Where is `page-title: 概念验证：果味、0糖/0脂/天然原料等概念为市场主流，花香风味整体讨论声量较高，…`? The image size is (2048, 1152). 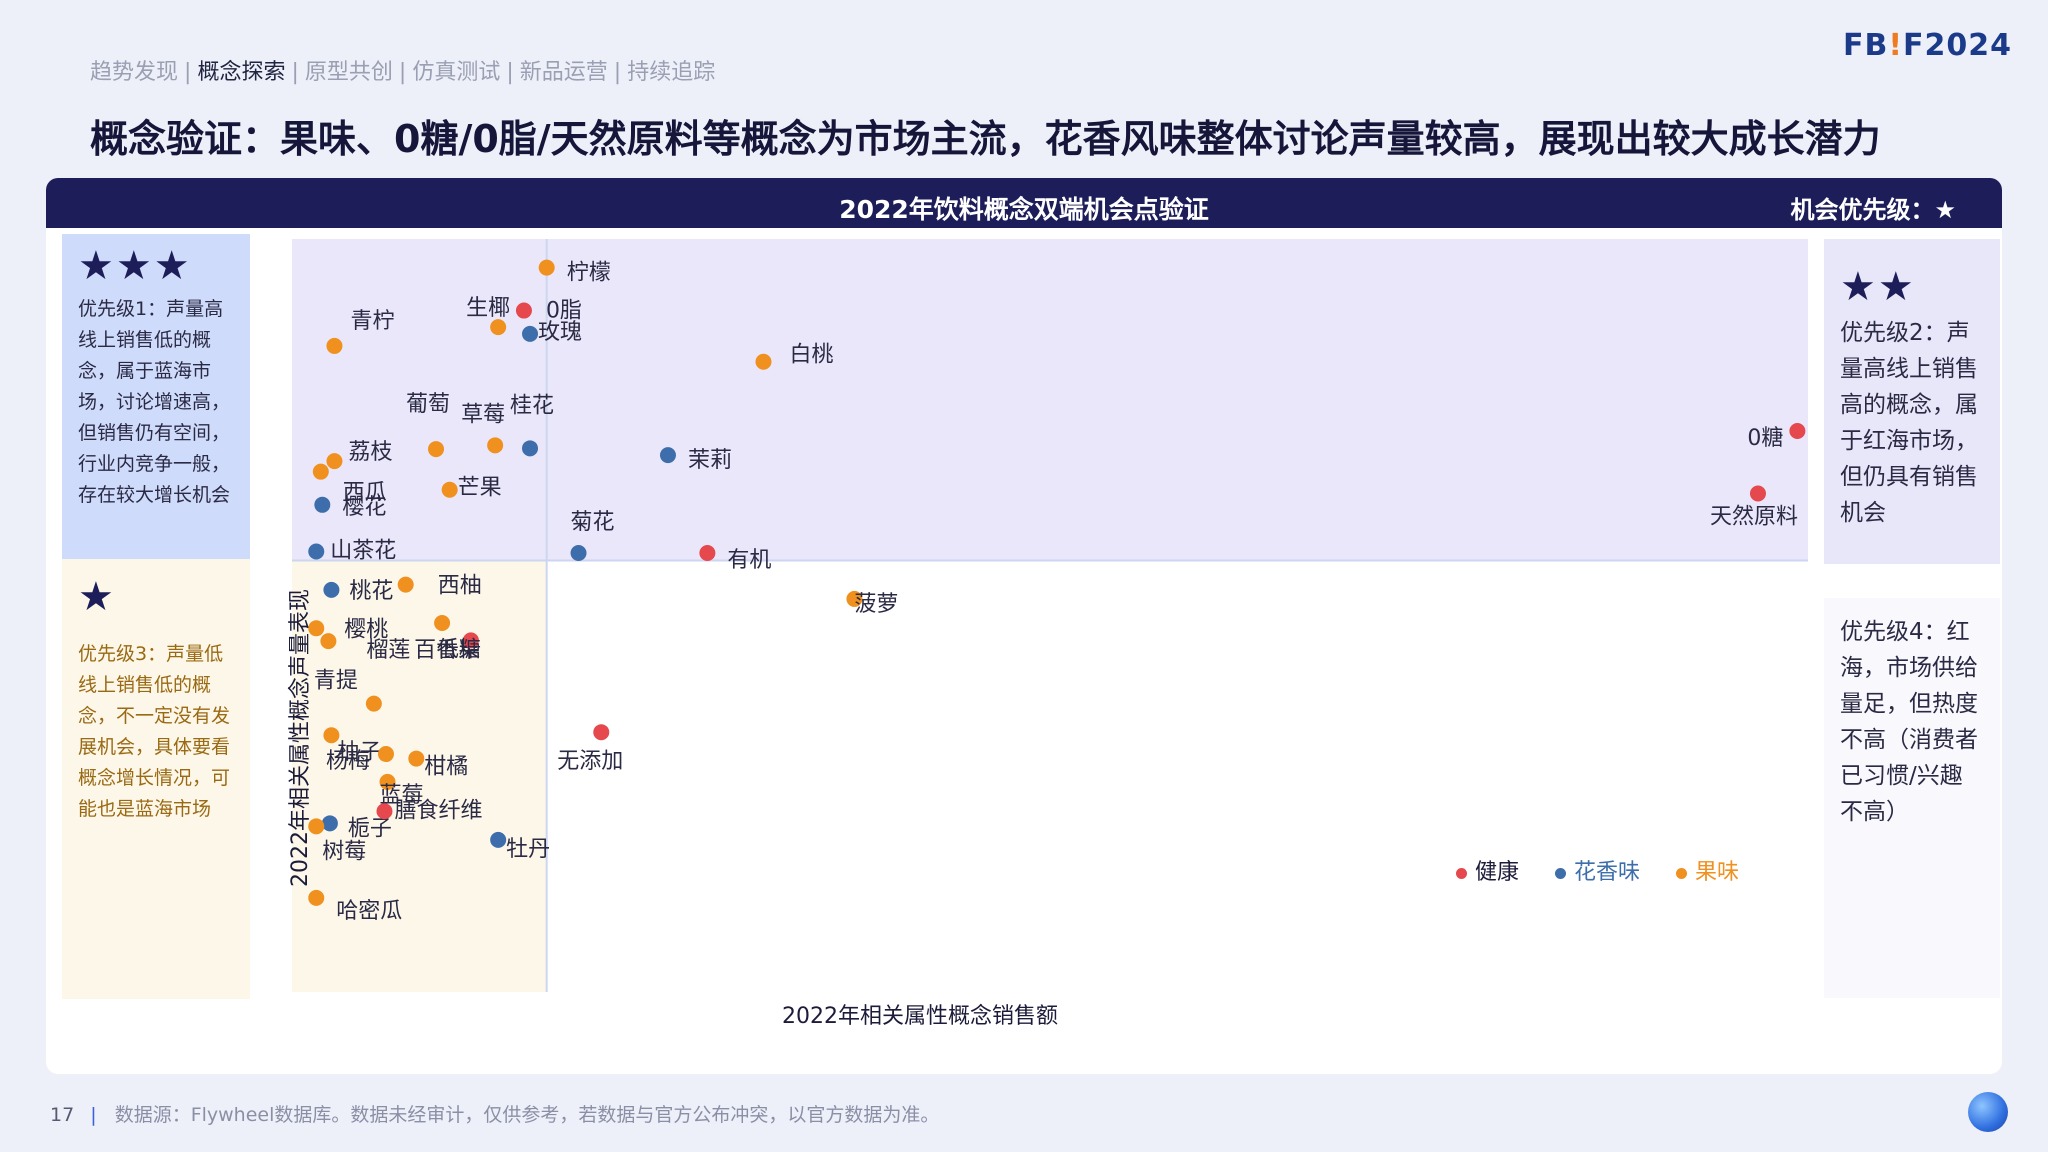 page-title: 概念验证：果味、0糖/0脂/天然原料等概念为市场主流，花香风味整体讨论声量较高，… is located at coordinates (985, 139).